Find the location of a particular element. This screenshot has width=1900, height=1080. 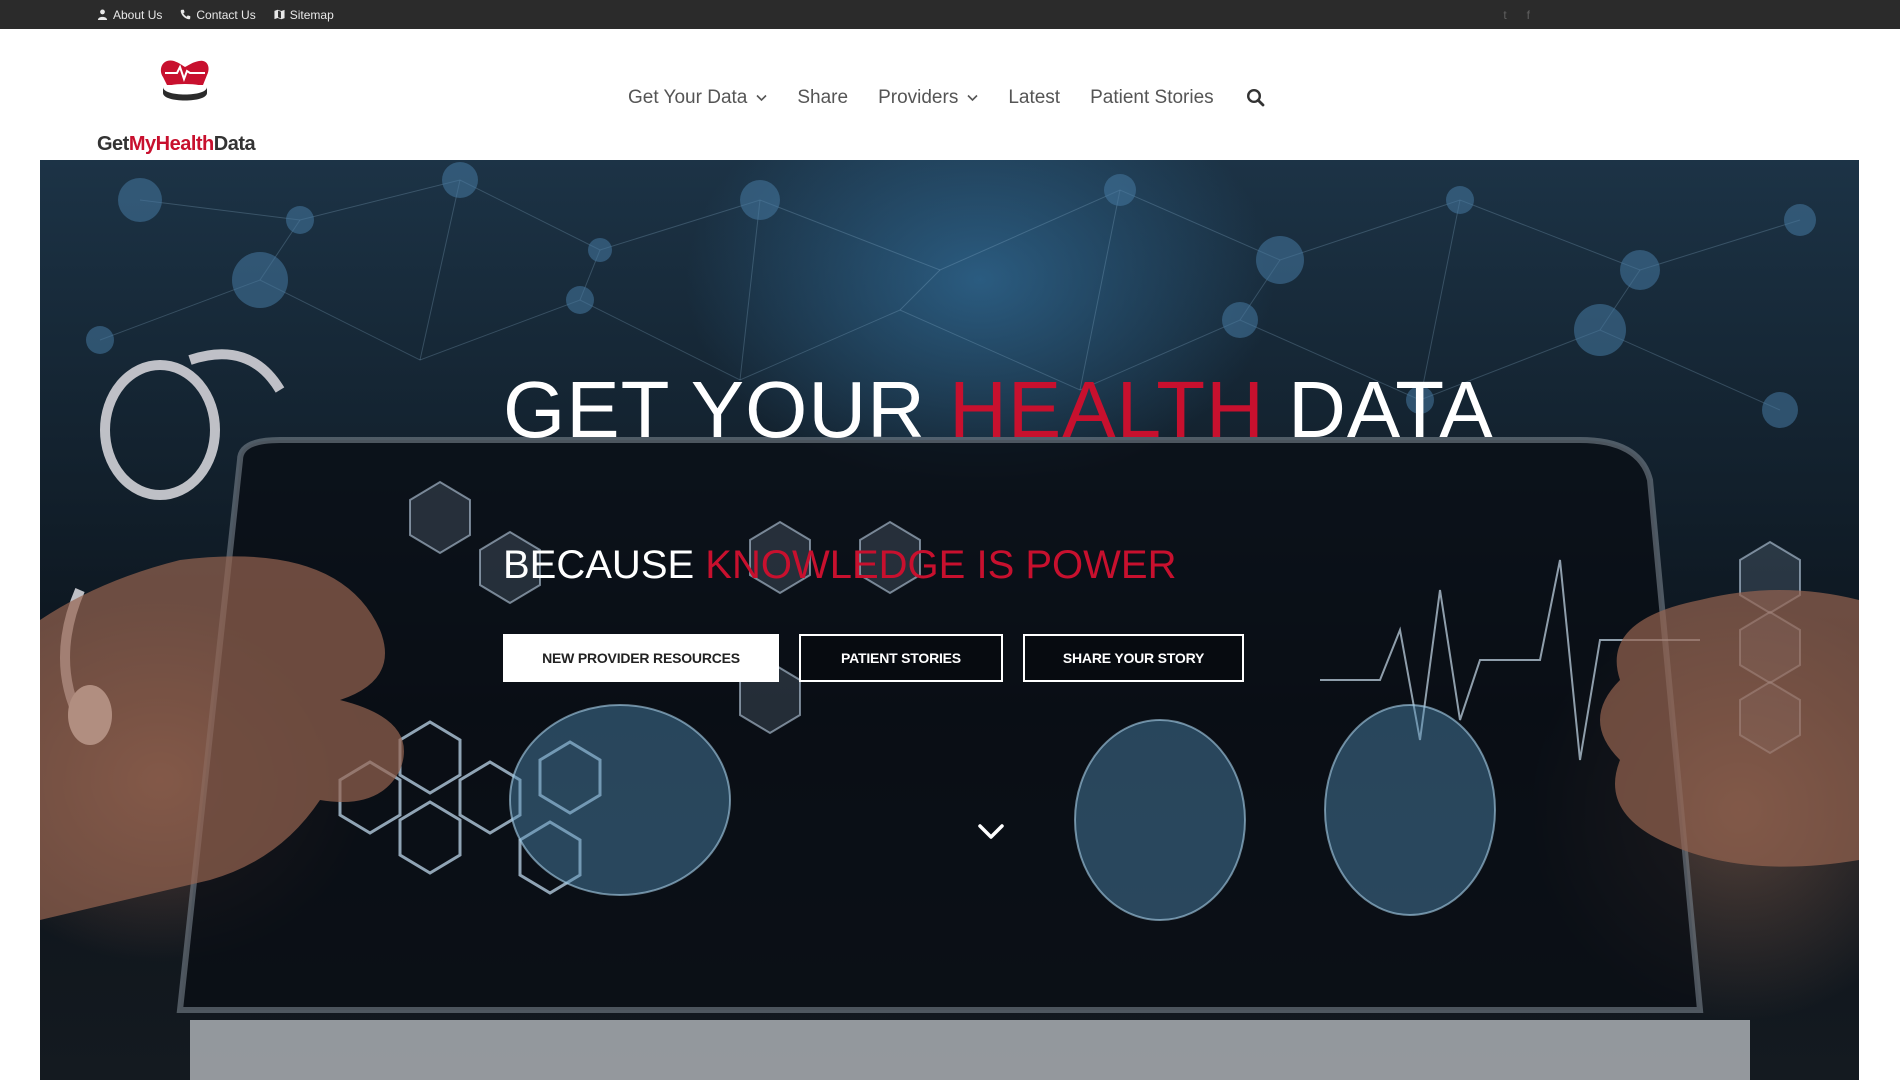

hero-title: GET YOUR HEALTH DATA is located at coordinates (998, 410).